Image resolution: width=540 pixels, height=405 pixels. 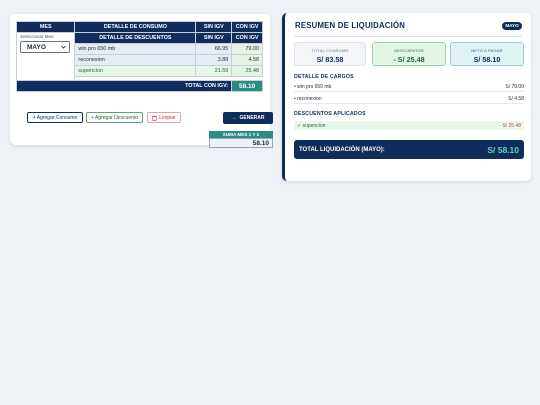 I want to click on month-cell: Seleccionar Mes: MAYO, so click(x=45, y=56).